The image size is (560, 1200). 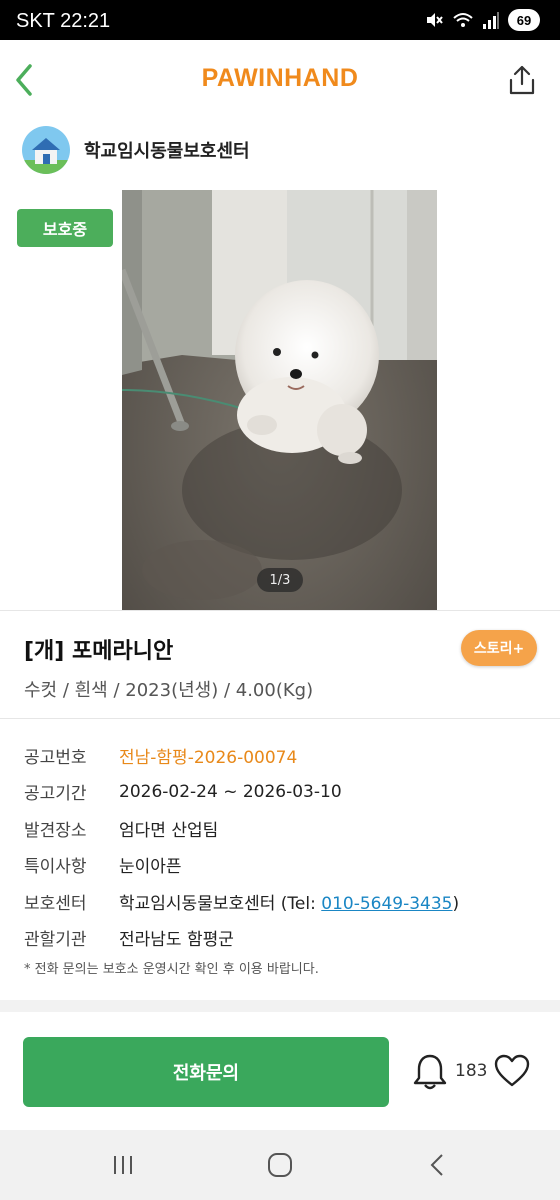 I want to click on shelter-suffix: ), so click(x=456, y=903).